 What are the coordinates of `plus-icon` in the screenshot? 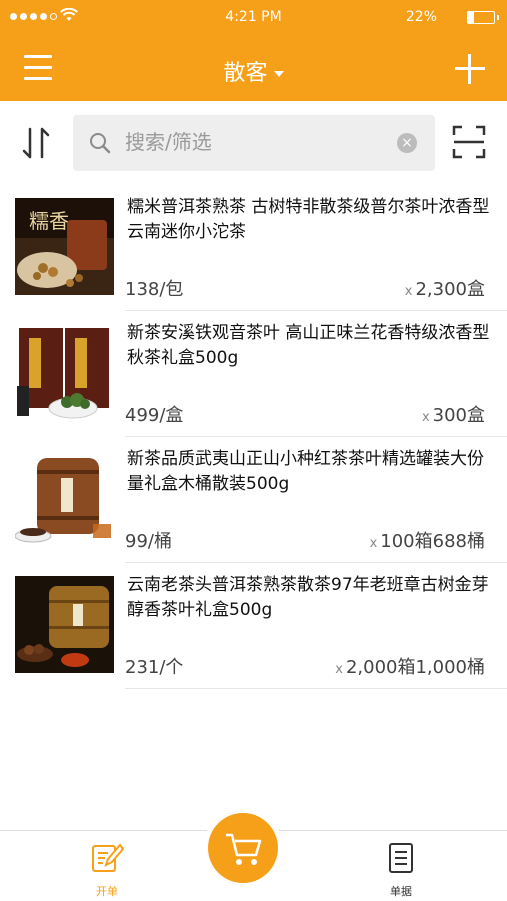 It's located at (470, 69).